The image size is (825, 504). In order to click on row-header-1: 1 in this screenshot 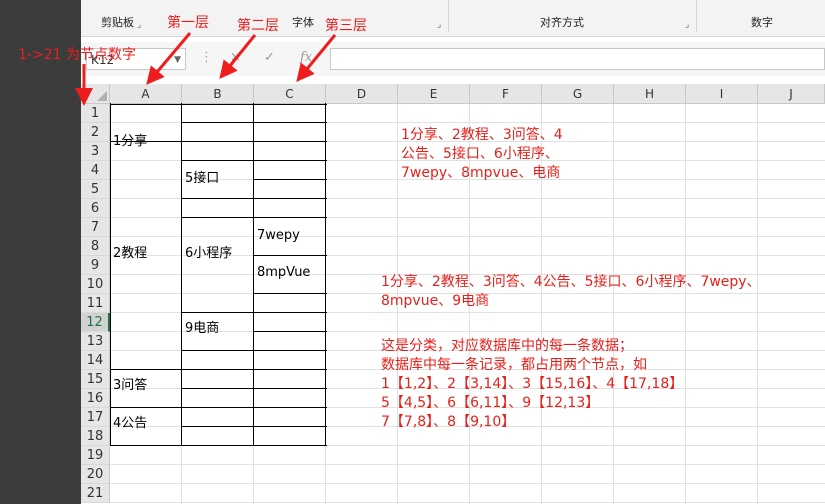, I will do `click(95, 113)`.